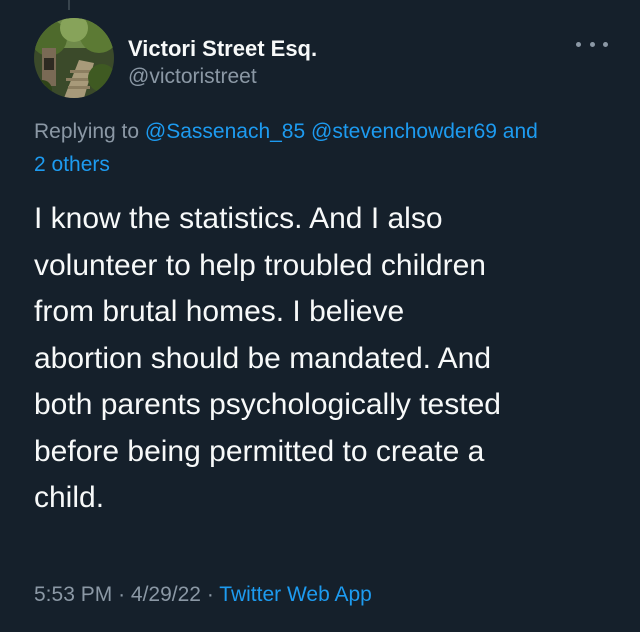 The image size is (640, 632). What do you see at coordinates (225, 131) in the screenshot?
I see `reply-mention-1: @Sassenach_85` at bounding box center [225, 131].